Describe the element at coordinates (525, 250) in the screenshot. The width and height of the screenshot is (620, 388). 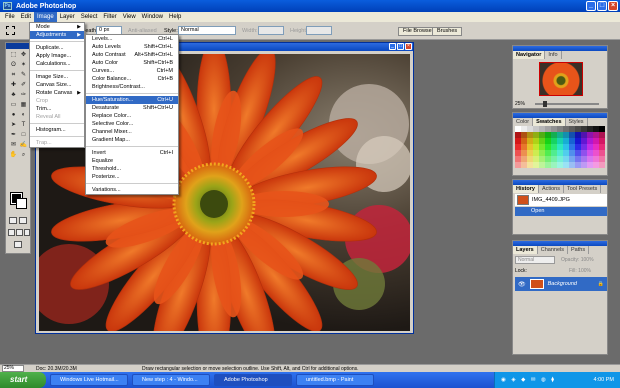
I see `tab-layers: Layers` at that location.